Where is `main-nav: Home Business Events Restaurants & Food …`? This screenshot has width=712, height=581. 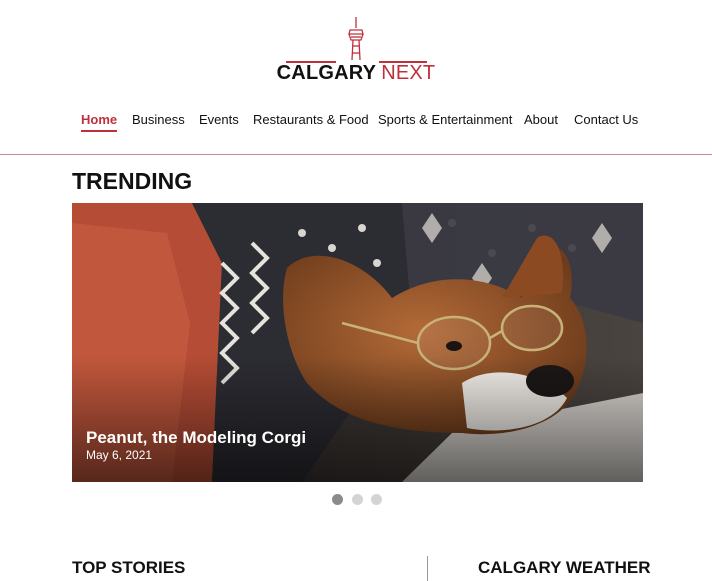 main-nav: Home Business Events Restaurants & Food … is located at coordinates (356, 122).